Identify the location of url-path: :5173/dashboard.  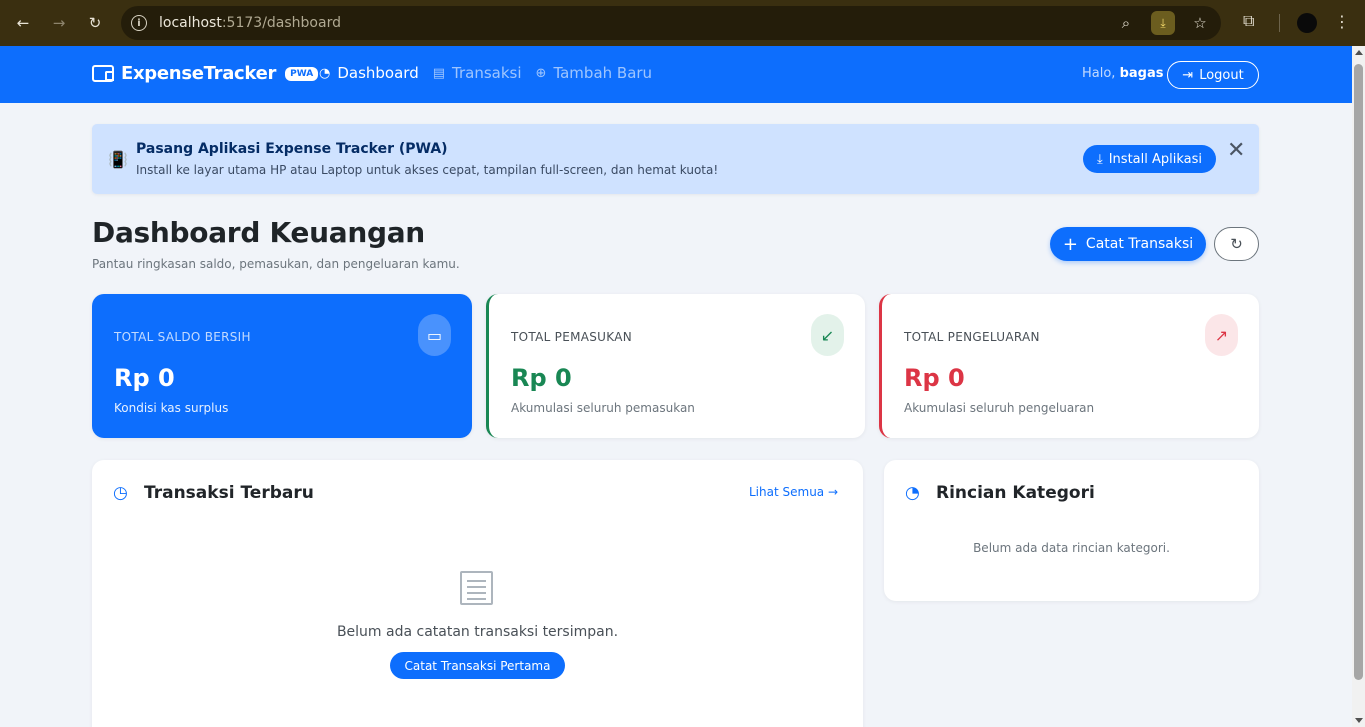
(281, 23).